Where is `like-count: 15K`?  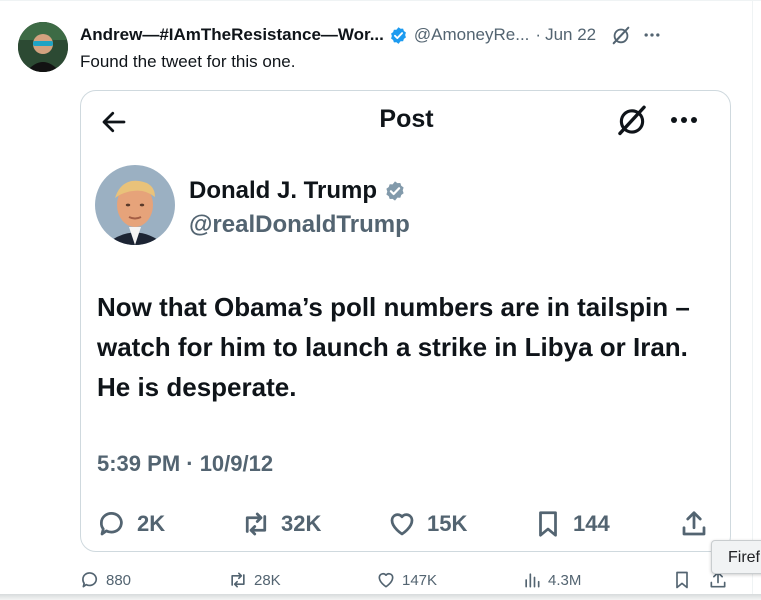
like-count: 15K is located at coordinates (447, 523).